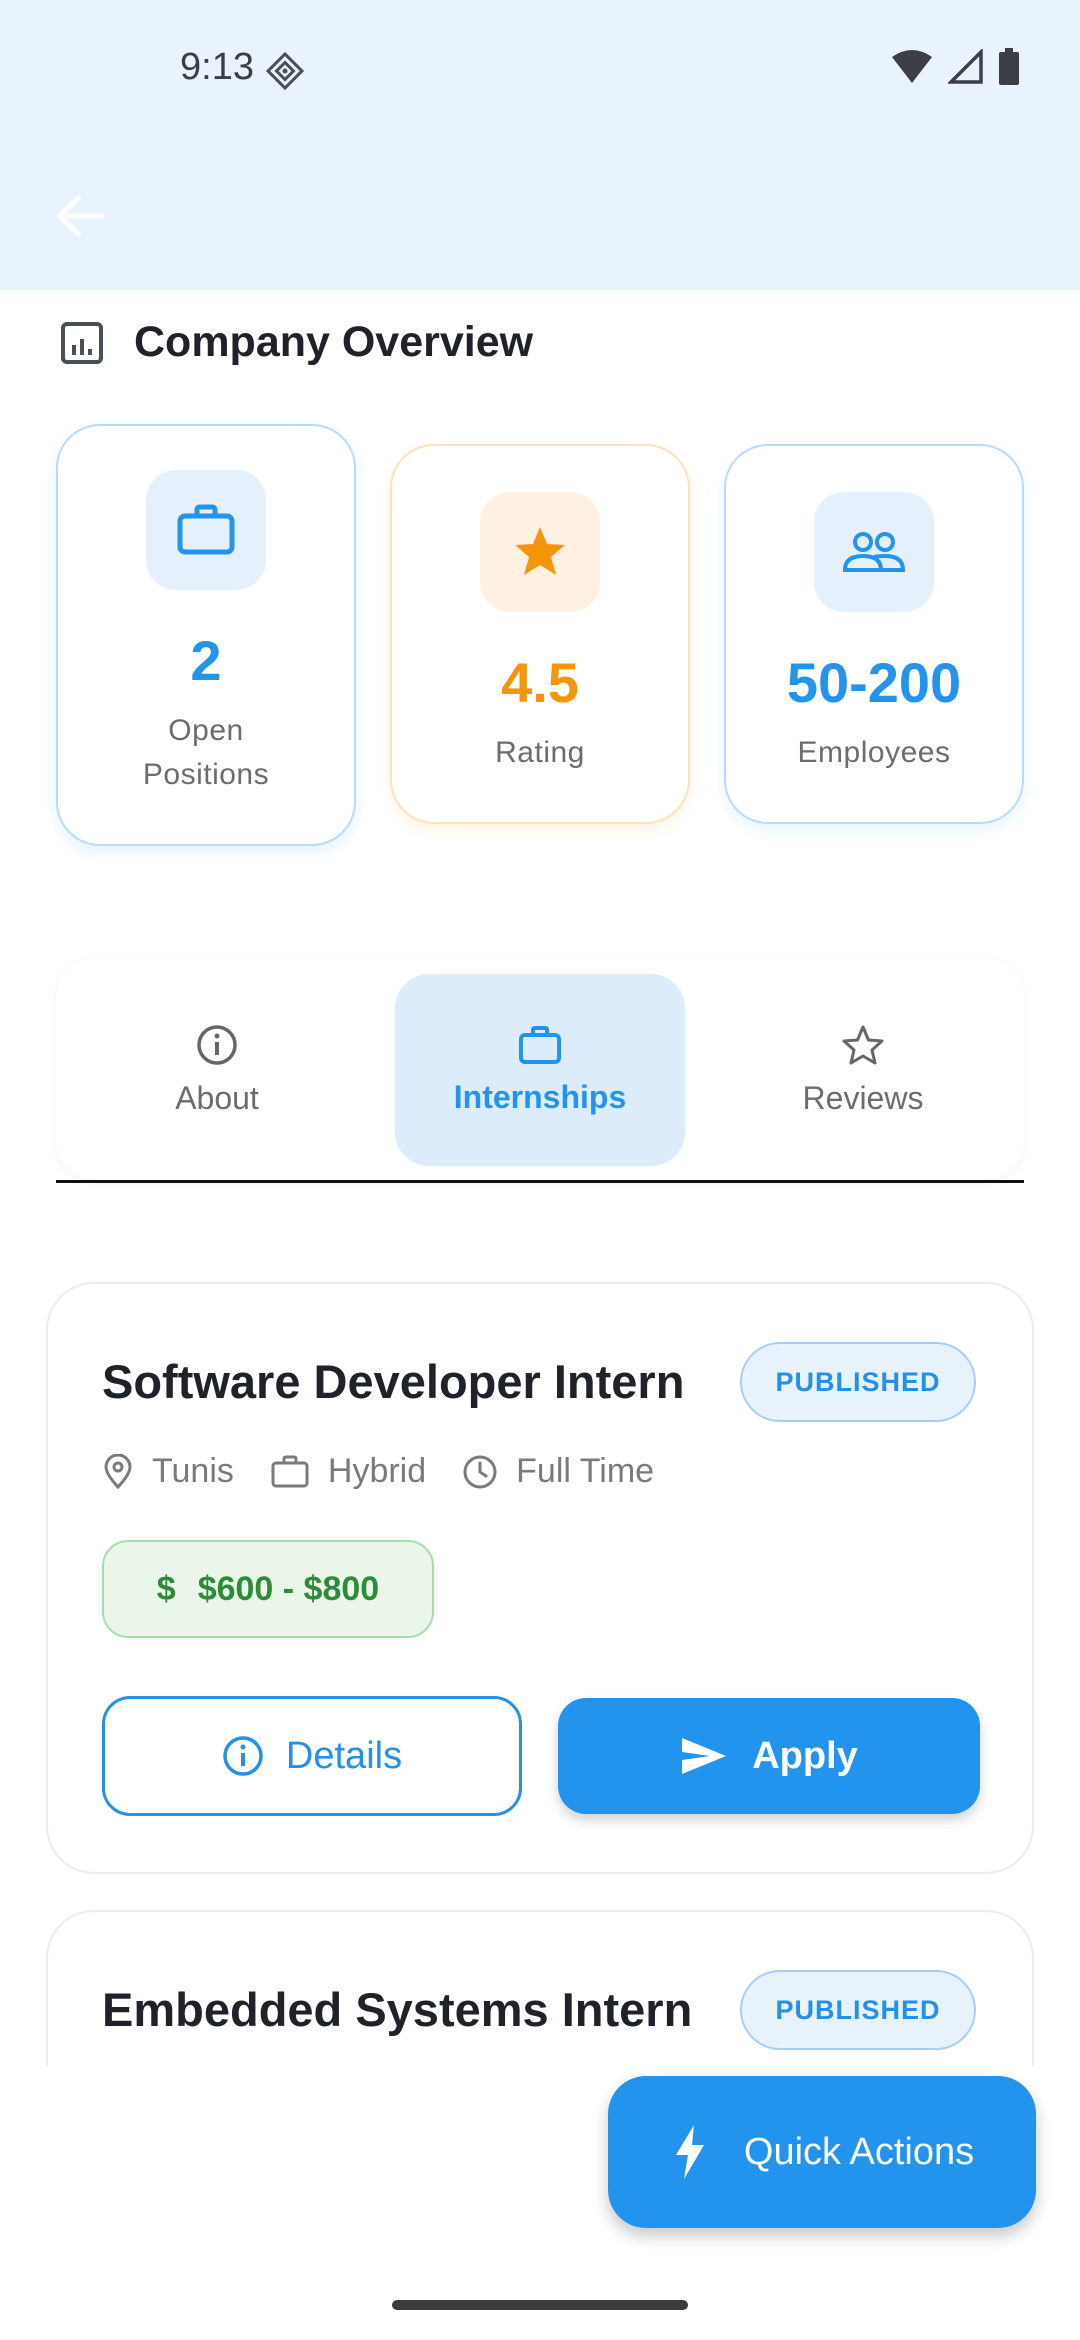 The width and height of the screenshot is (1080, 2340). I want to click on stat-card-employees: 50-200 Employees, so click(874, 634).